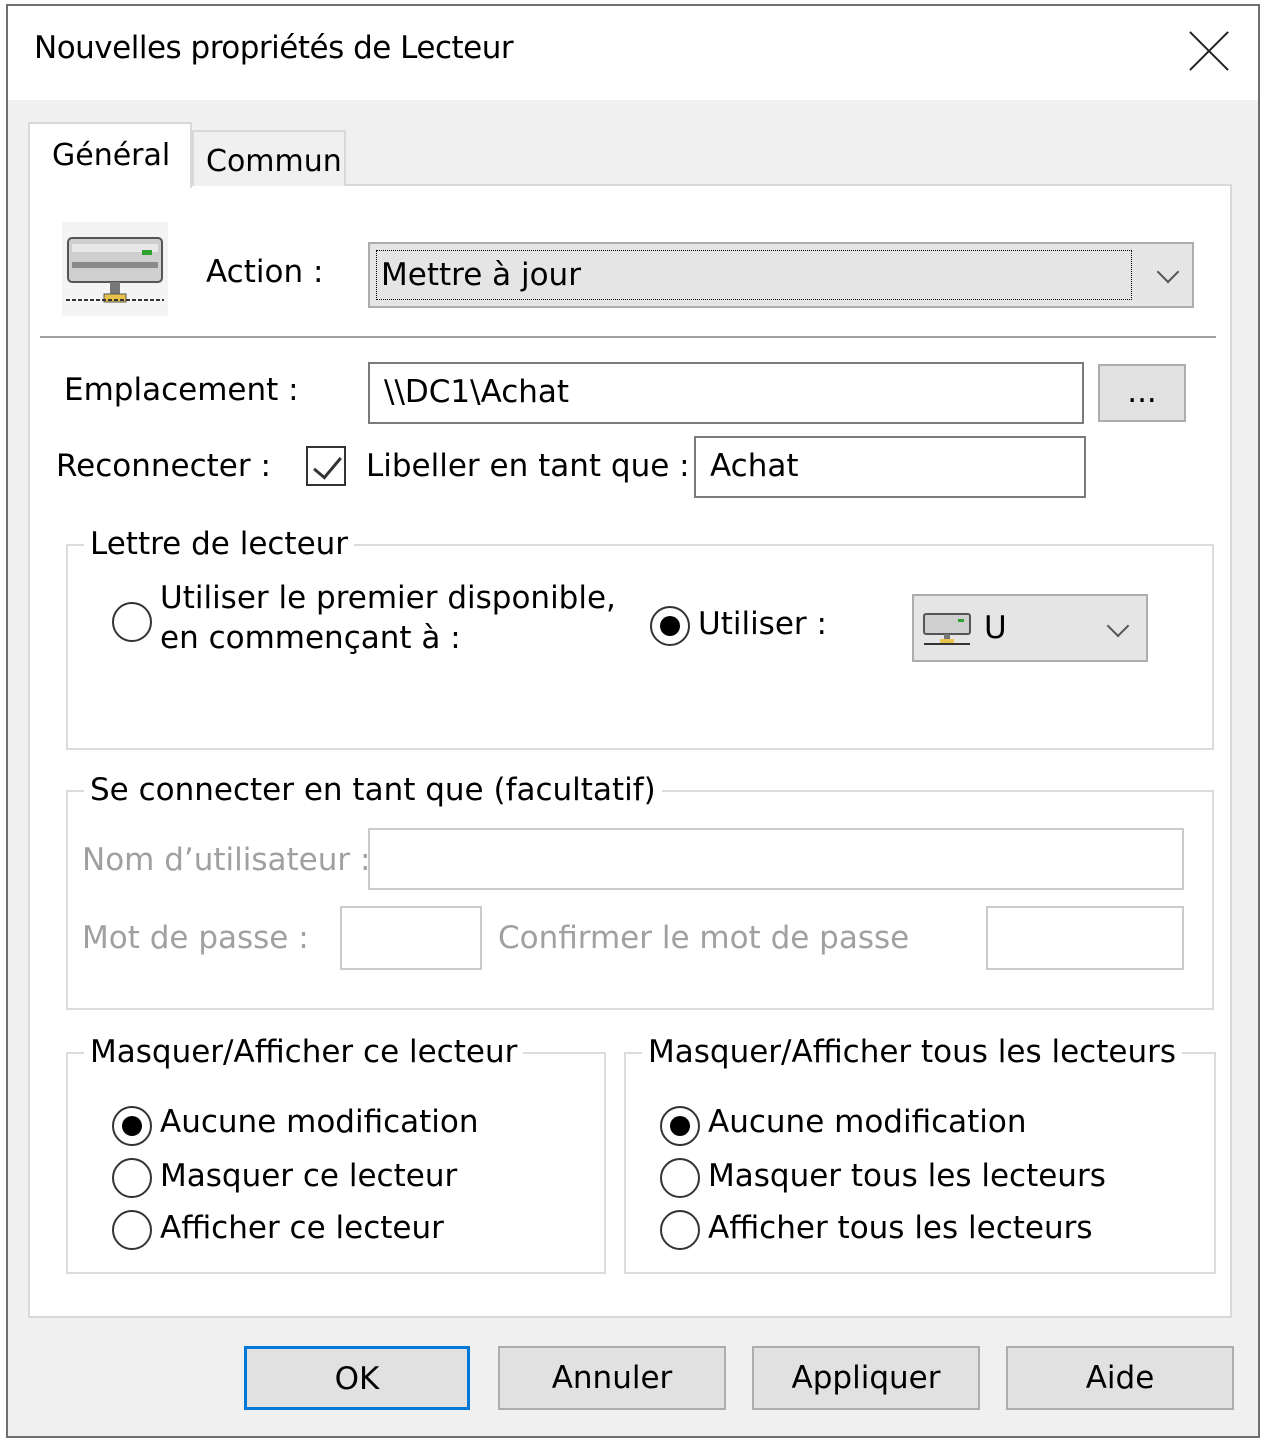  Describe the element at coordinates (110, 155) in the screenshot. I see `tab-general: Général` at that location.